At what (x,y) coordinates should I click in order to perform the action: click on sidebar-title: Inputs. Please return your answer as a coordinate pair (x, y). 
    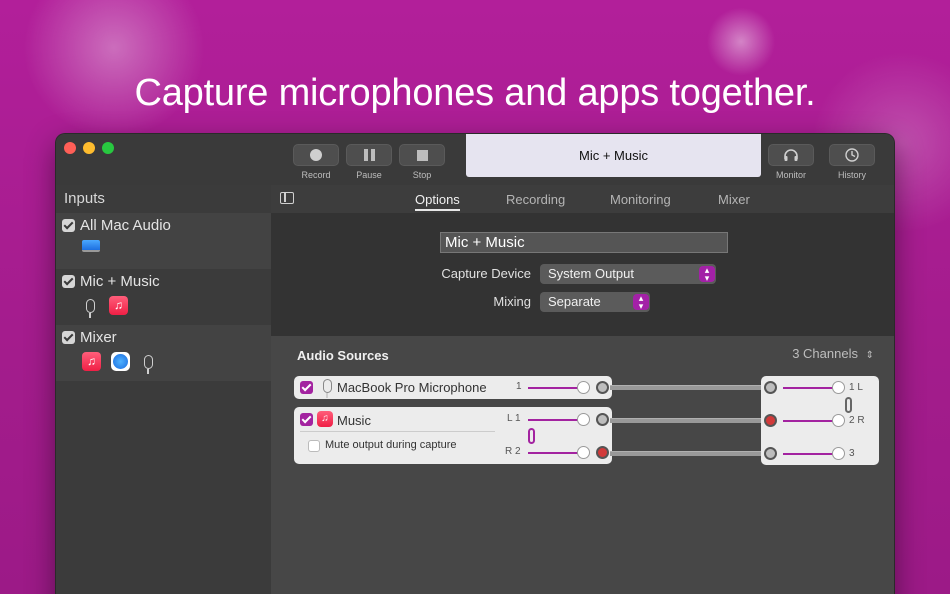
    Looking at the image, I should click on (84, 198).